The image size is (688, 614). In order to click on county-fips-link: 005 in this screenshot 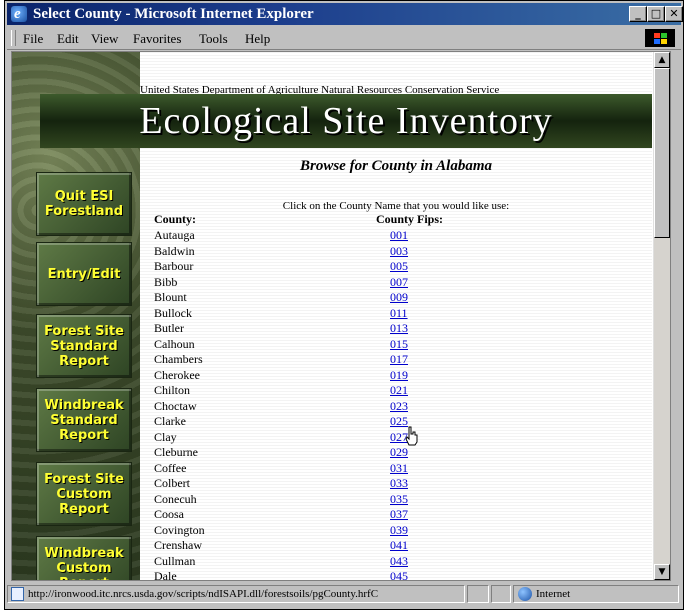, I will do `click(399, 266)`.